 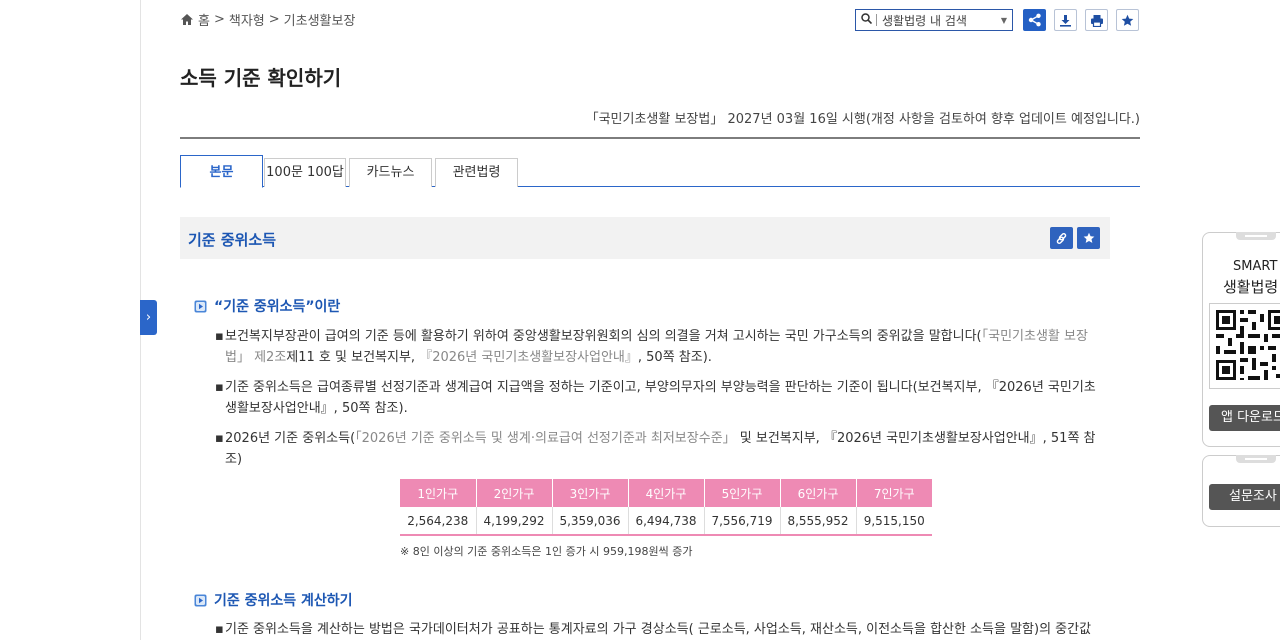 What do you see at coordinates (590, 493) in the screenshot?
I see `table-header-cell: 3인가구` at bounding box center [590, 493].